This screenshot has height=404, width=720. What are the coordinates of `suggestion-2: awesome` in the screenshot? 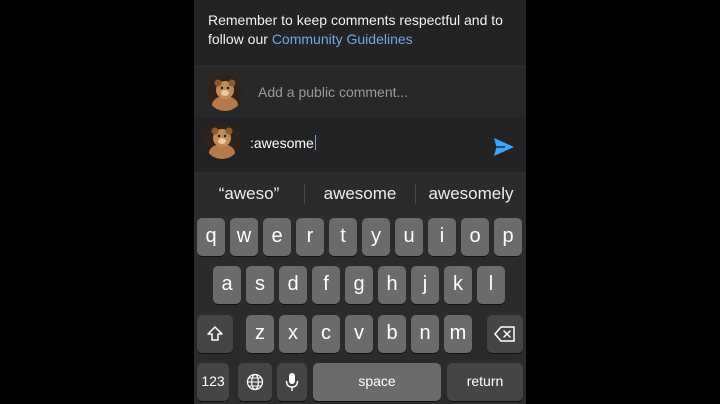 It's located at (360, 194).